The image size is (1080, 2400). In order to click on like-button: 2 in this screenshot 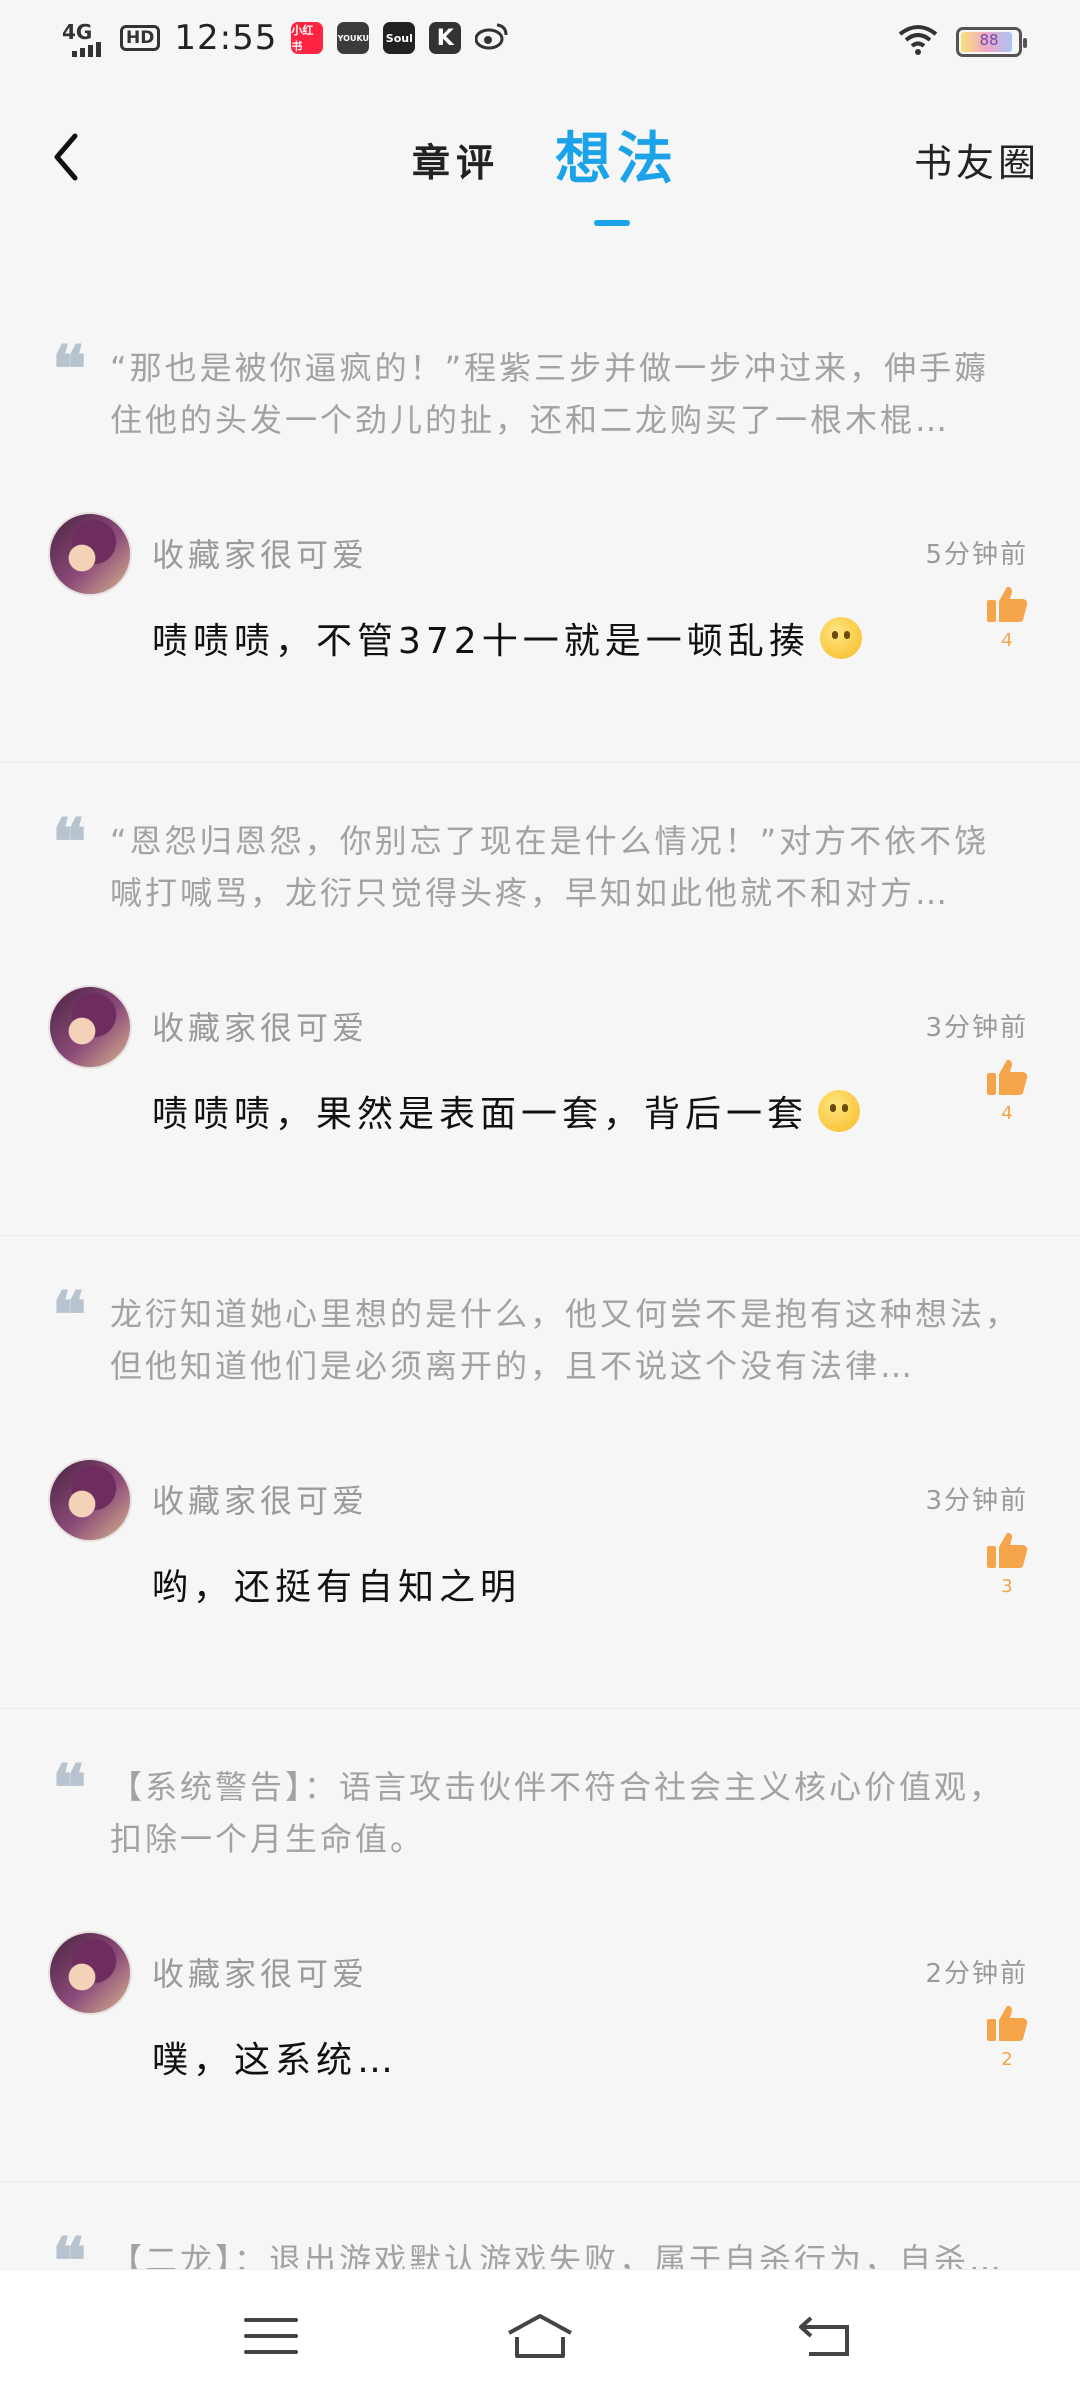, I will do `click(1007, 2036)`.